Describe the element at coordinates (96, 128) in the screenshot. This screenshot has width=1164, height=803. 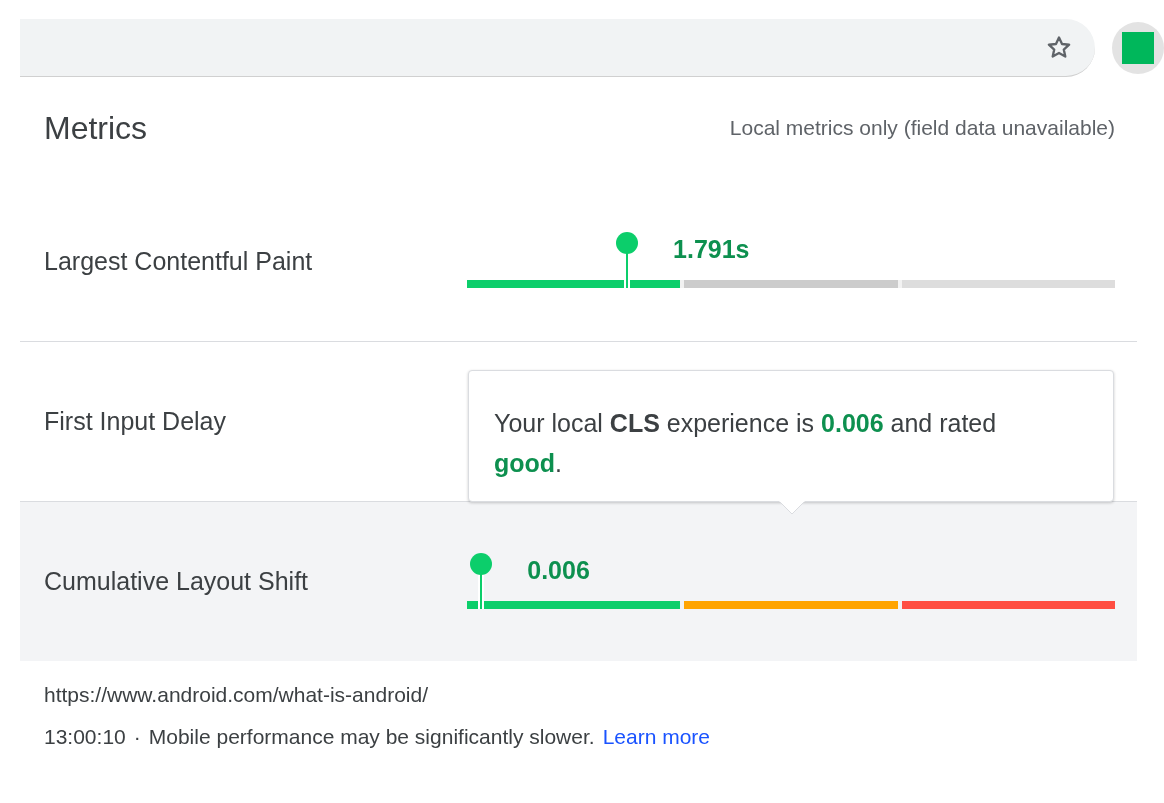
I see `panel-title: Metrics` at that location.